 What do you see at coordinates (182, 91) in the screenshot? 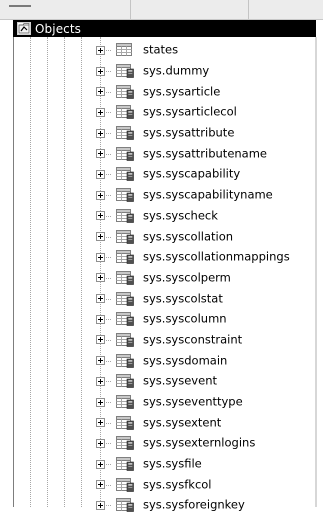
I see `tree-item-label: sys.sysarticle` at bounding box center [182, 91].